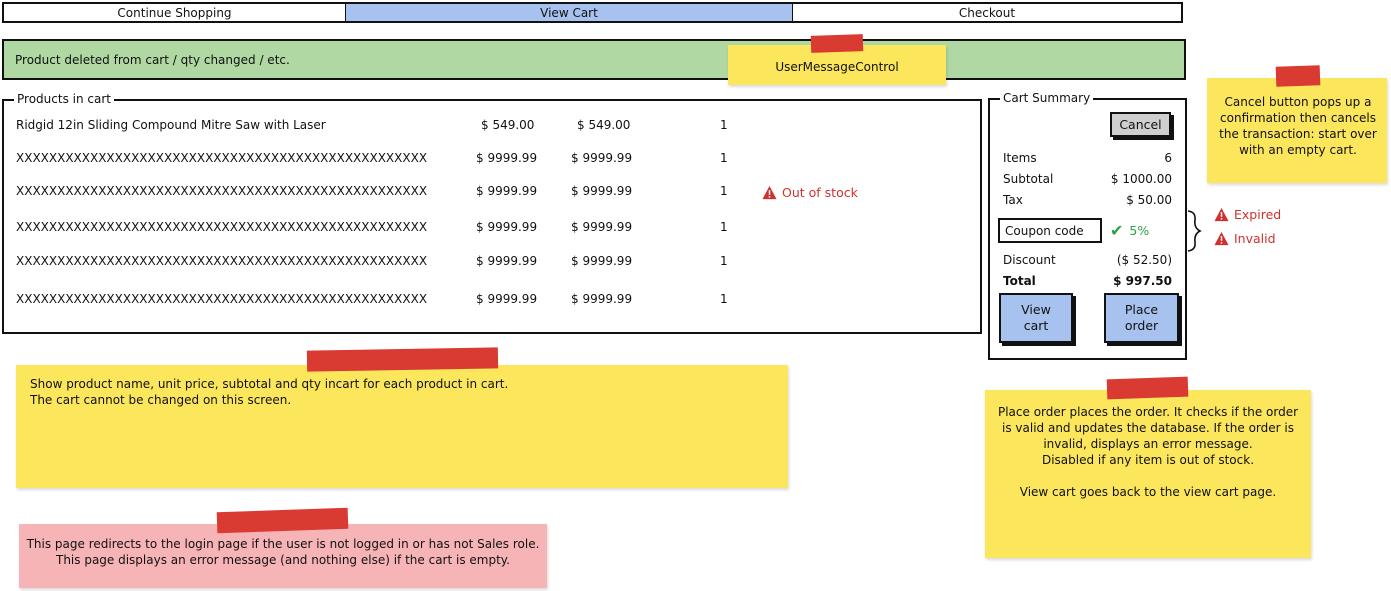  What do you see at coordinates (1141, 179) in the screenshot?
I see `subtotal-value: $ 1000.00` at bounding box center [1141, 179].